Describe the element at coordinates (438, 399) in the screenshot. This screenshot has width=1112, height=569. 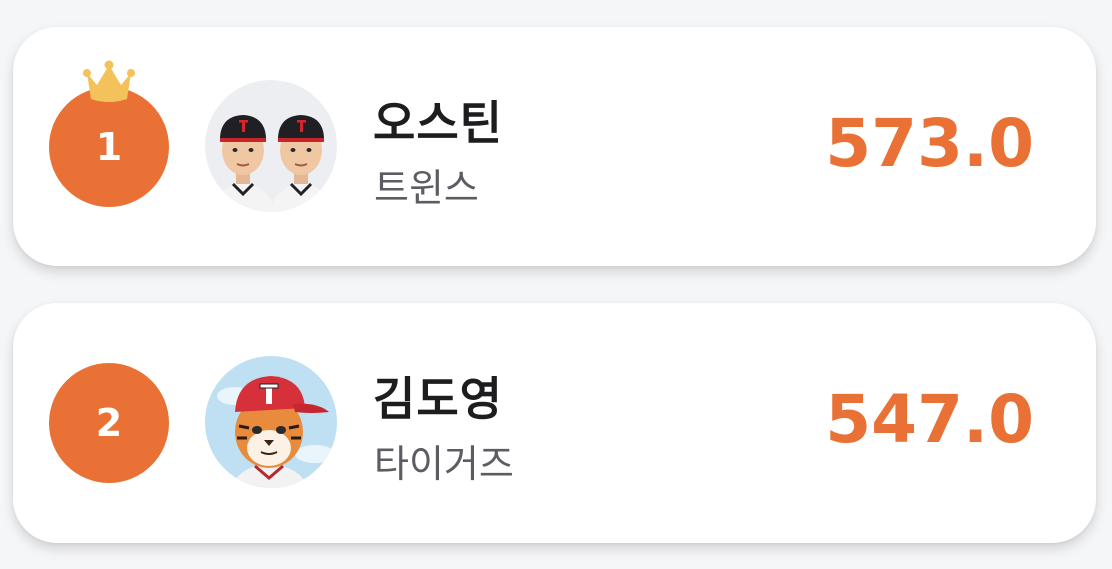
I see `player-name: 김도영` at that location.